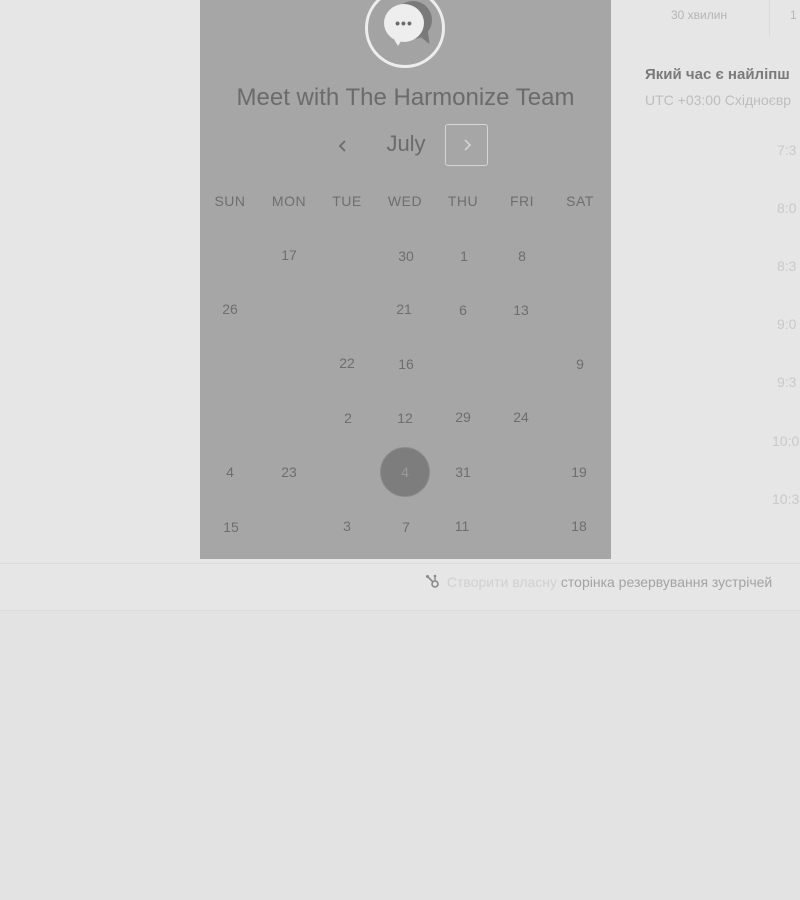 The height and width of the screenshot is (900, 800). I want to click on avatar: •••, so click(405, 34).